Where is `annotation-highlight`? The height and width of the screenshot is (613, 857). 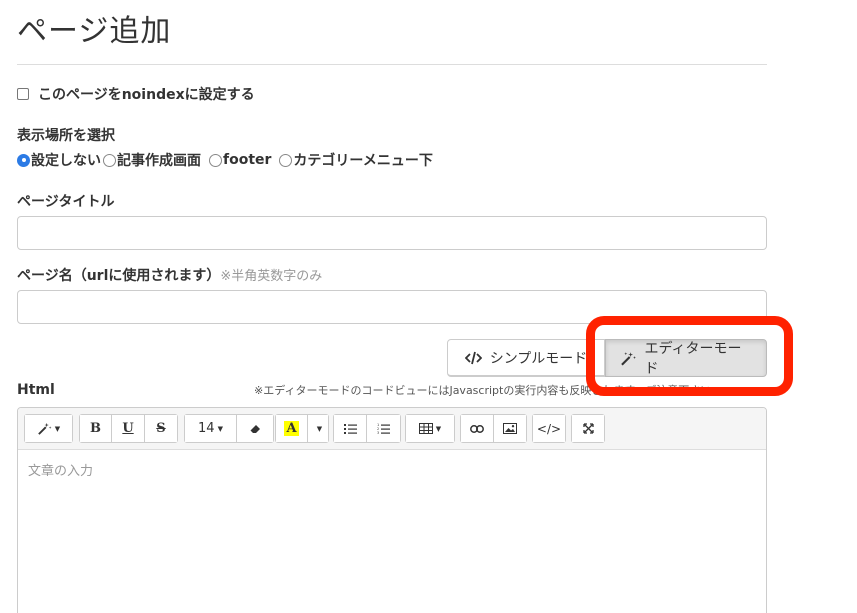 annotation-highlight is located at coordinates (689, 356).